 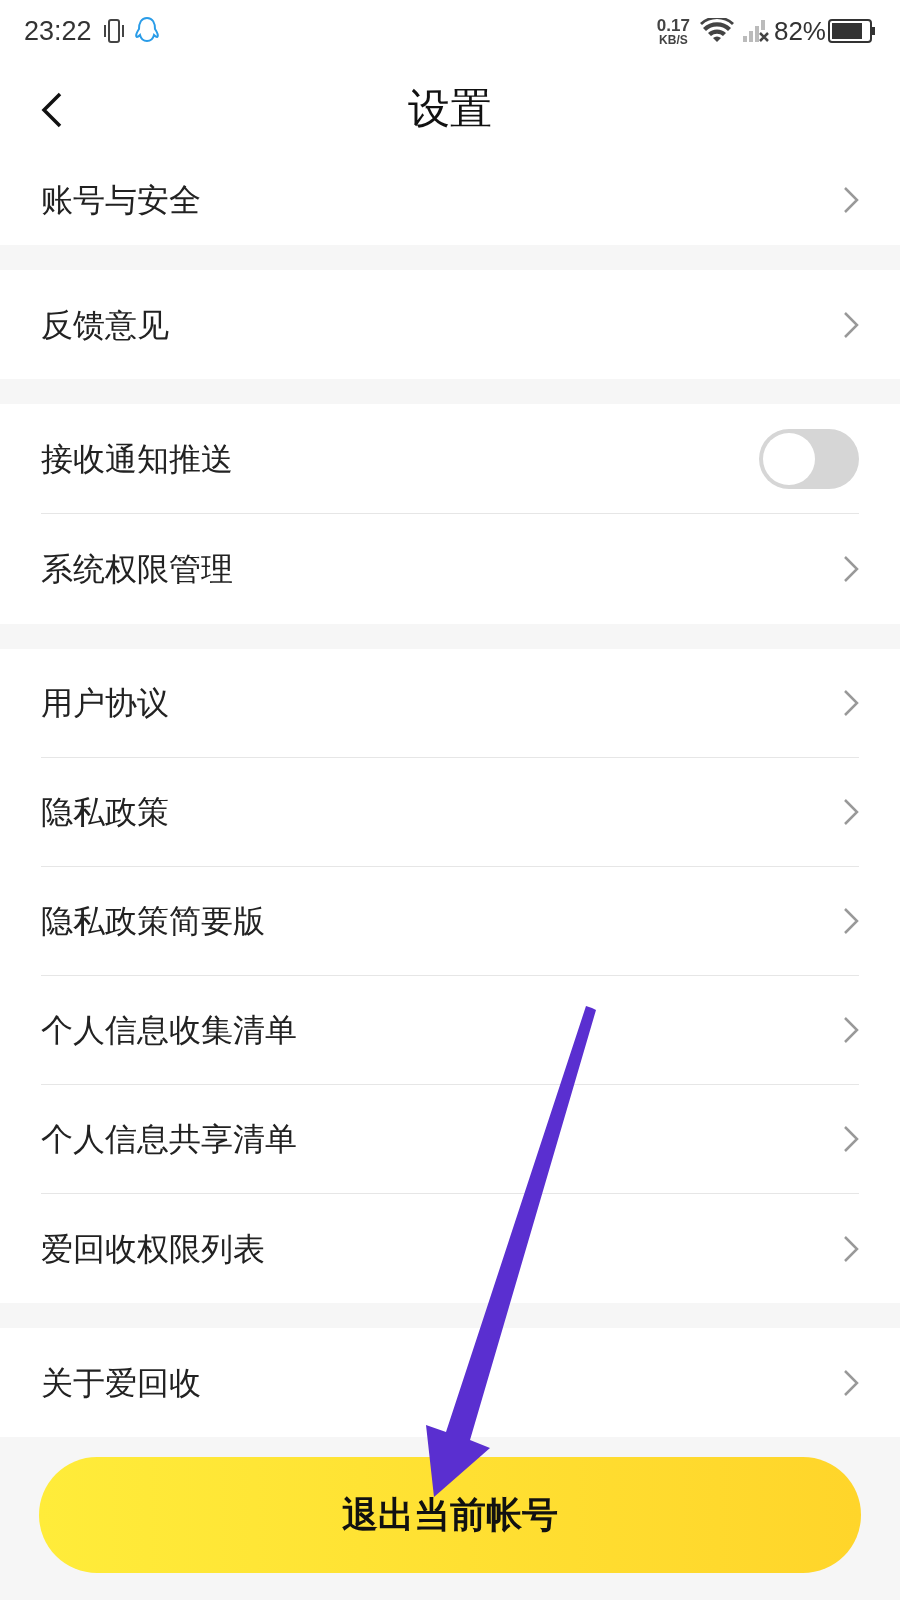 What do you see at coordinates (673, 39) in the screenshot?
I see `network-unit: KB/S` at bounding box center [673, 39].